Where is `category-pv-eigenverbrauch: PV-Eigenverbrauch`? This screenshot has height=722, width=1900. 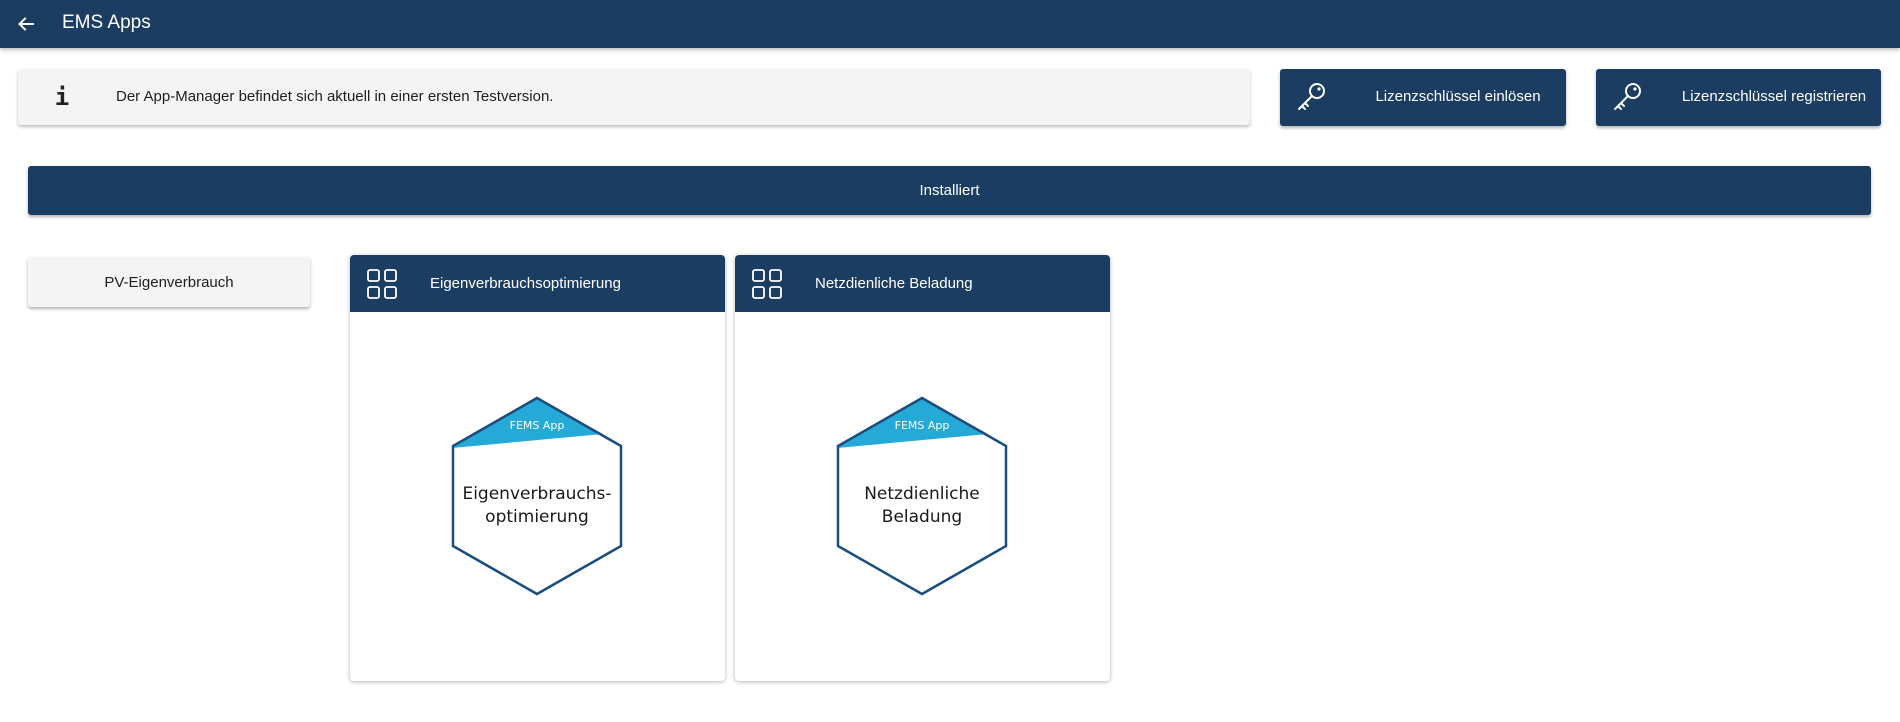
category-pv-eigenverbrauch: PV-Eigenverbrauch is located at coordinates (169, 282).